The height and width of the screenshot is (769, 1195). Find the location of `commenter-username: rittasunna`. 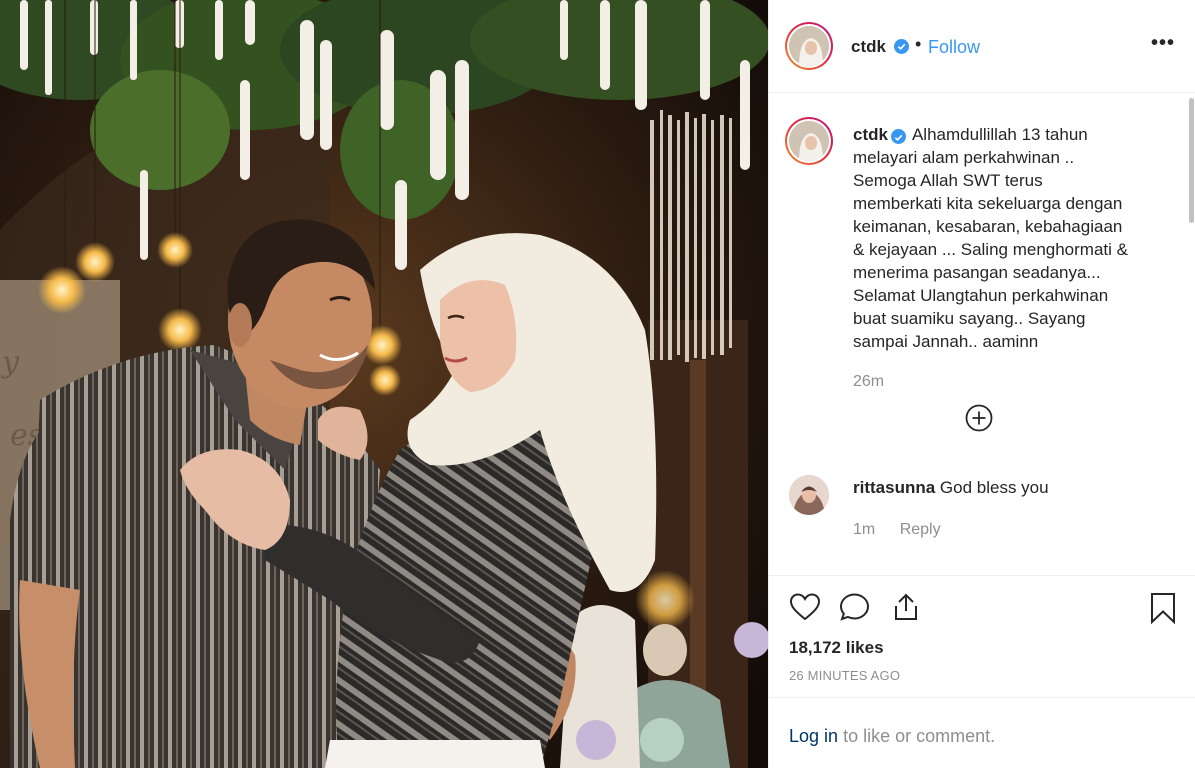

commenter-username: rittasunna is located at coordinates (894, 487).